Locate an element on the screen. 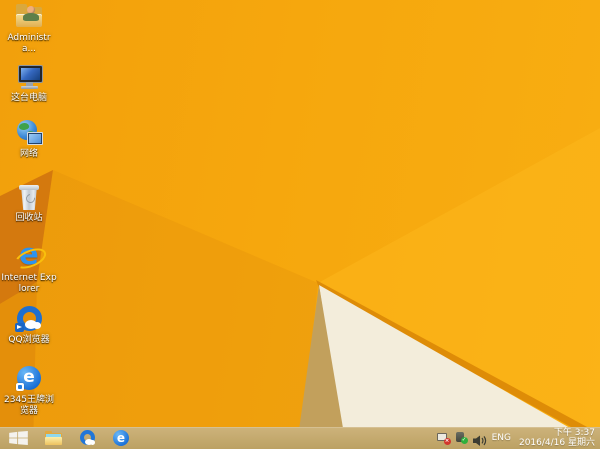 Image resolution: width=600 pixels, height=449 pixels. windows-logo-icon is located at coordinates (18, 438).